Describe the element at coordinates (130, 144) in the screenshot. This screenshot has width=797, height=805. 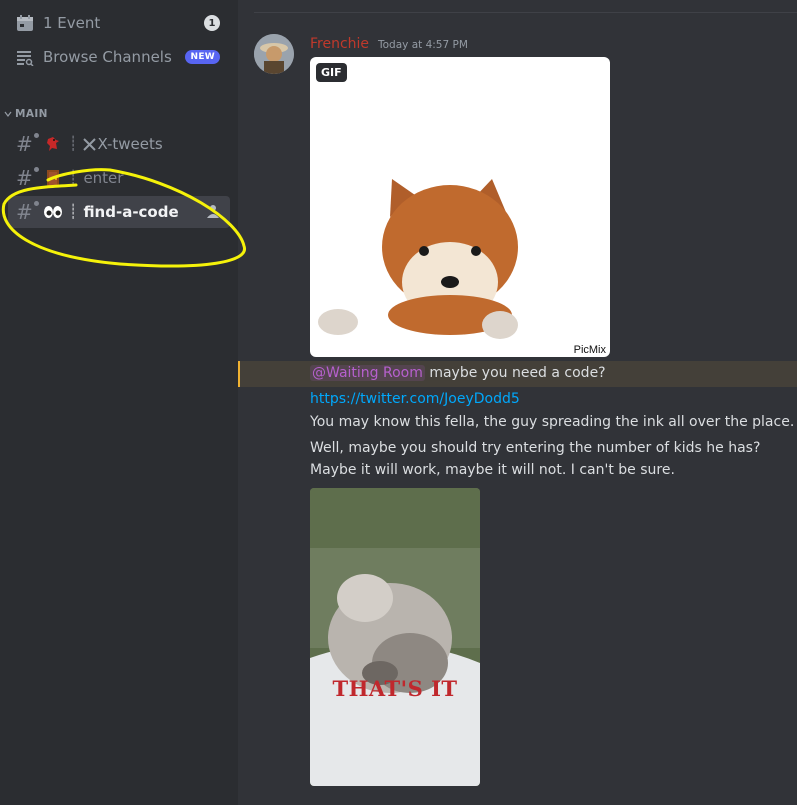
I see `channel-label: X-tweets` at that location.